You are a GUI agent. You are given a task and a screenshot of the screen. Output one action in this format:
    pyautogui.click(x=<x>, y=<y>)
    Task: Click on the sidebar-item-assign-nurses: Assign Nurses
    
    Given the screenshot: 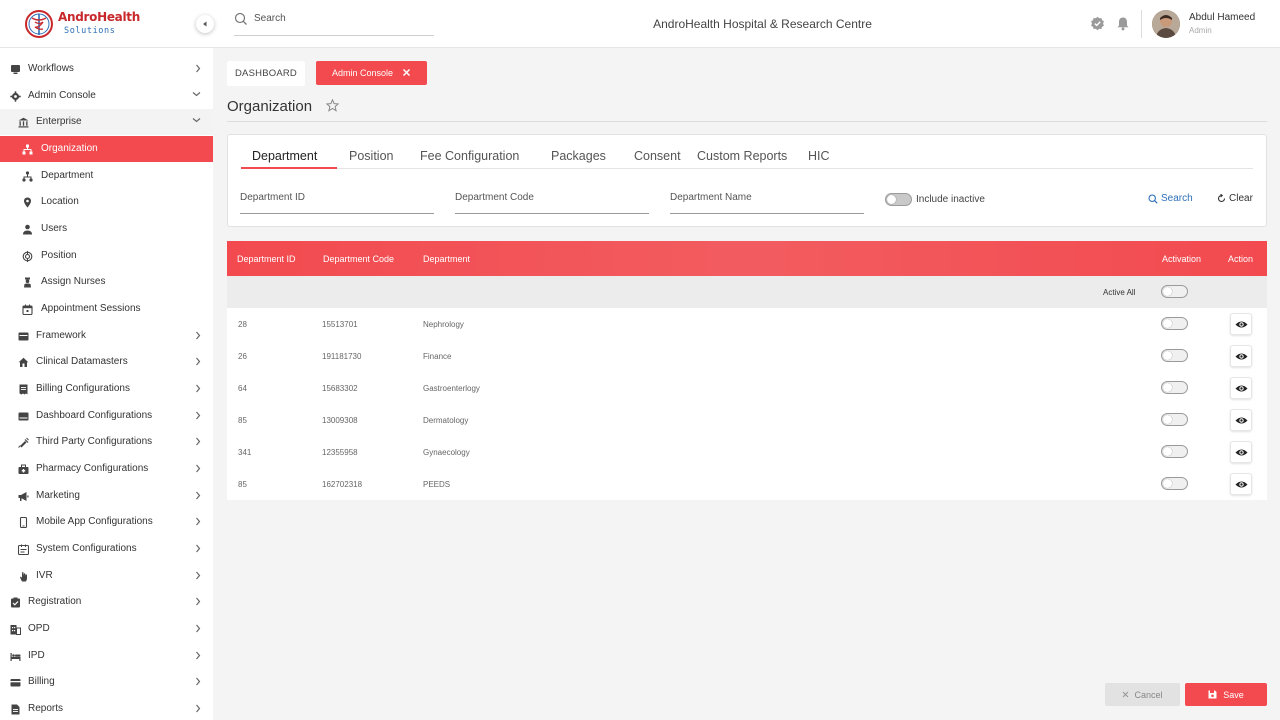 What is the action you would take?
    pyautogui.click(x=106, y=282)
    